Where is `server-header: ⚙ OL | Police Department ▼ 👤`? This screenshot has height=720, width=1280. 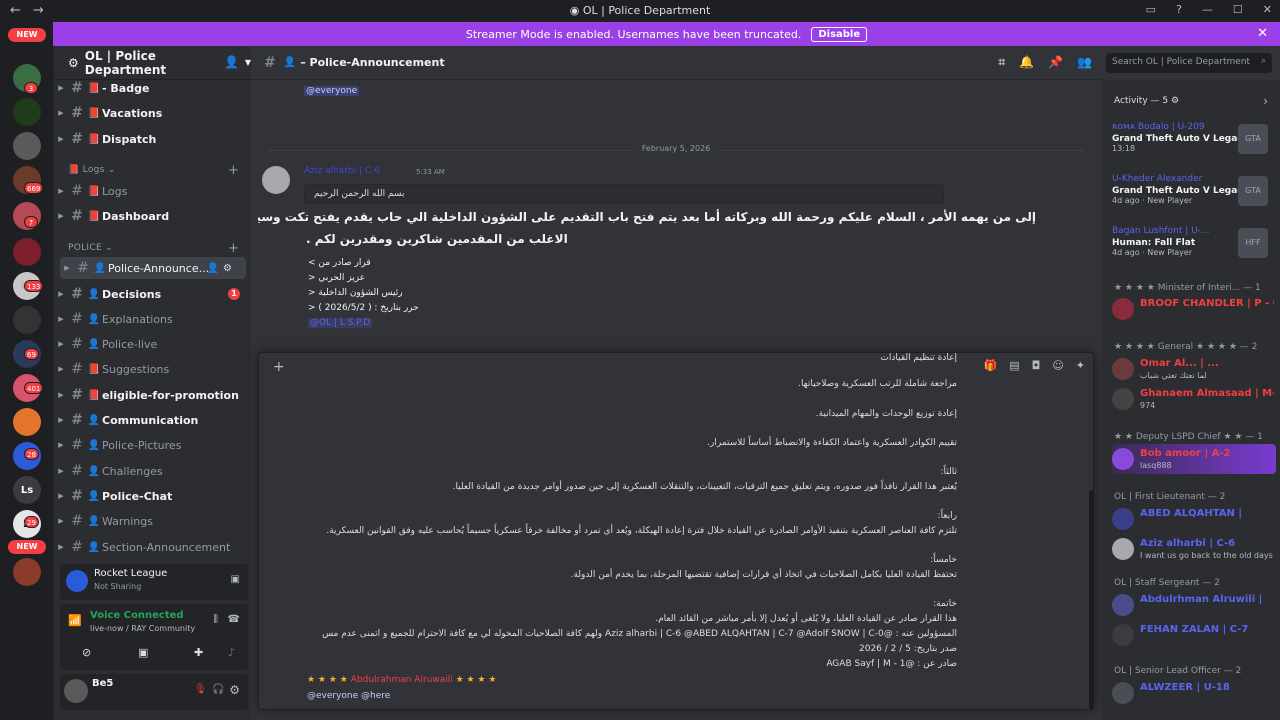 server-header: ⚙ OL | Police Department ▼ 👤 is located at coordinates (152, 63).